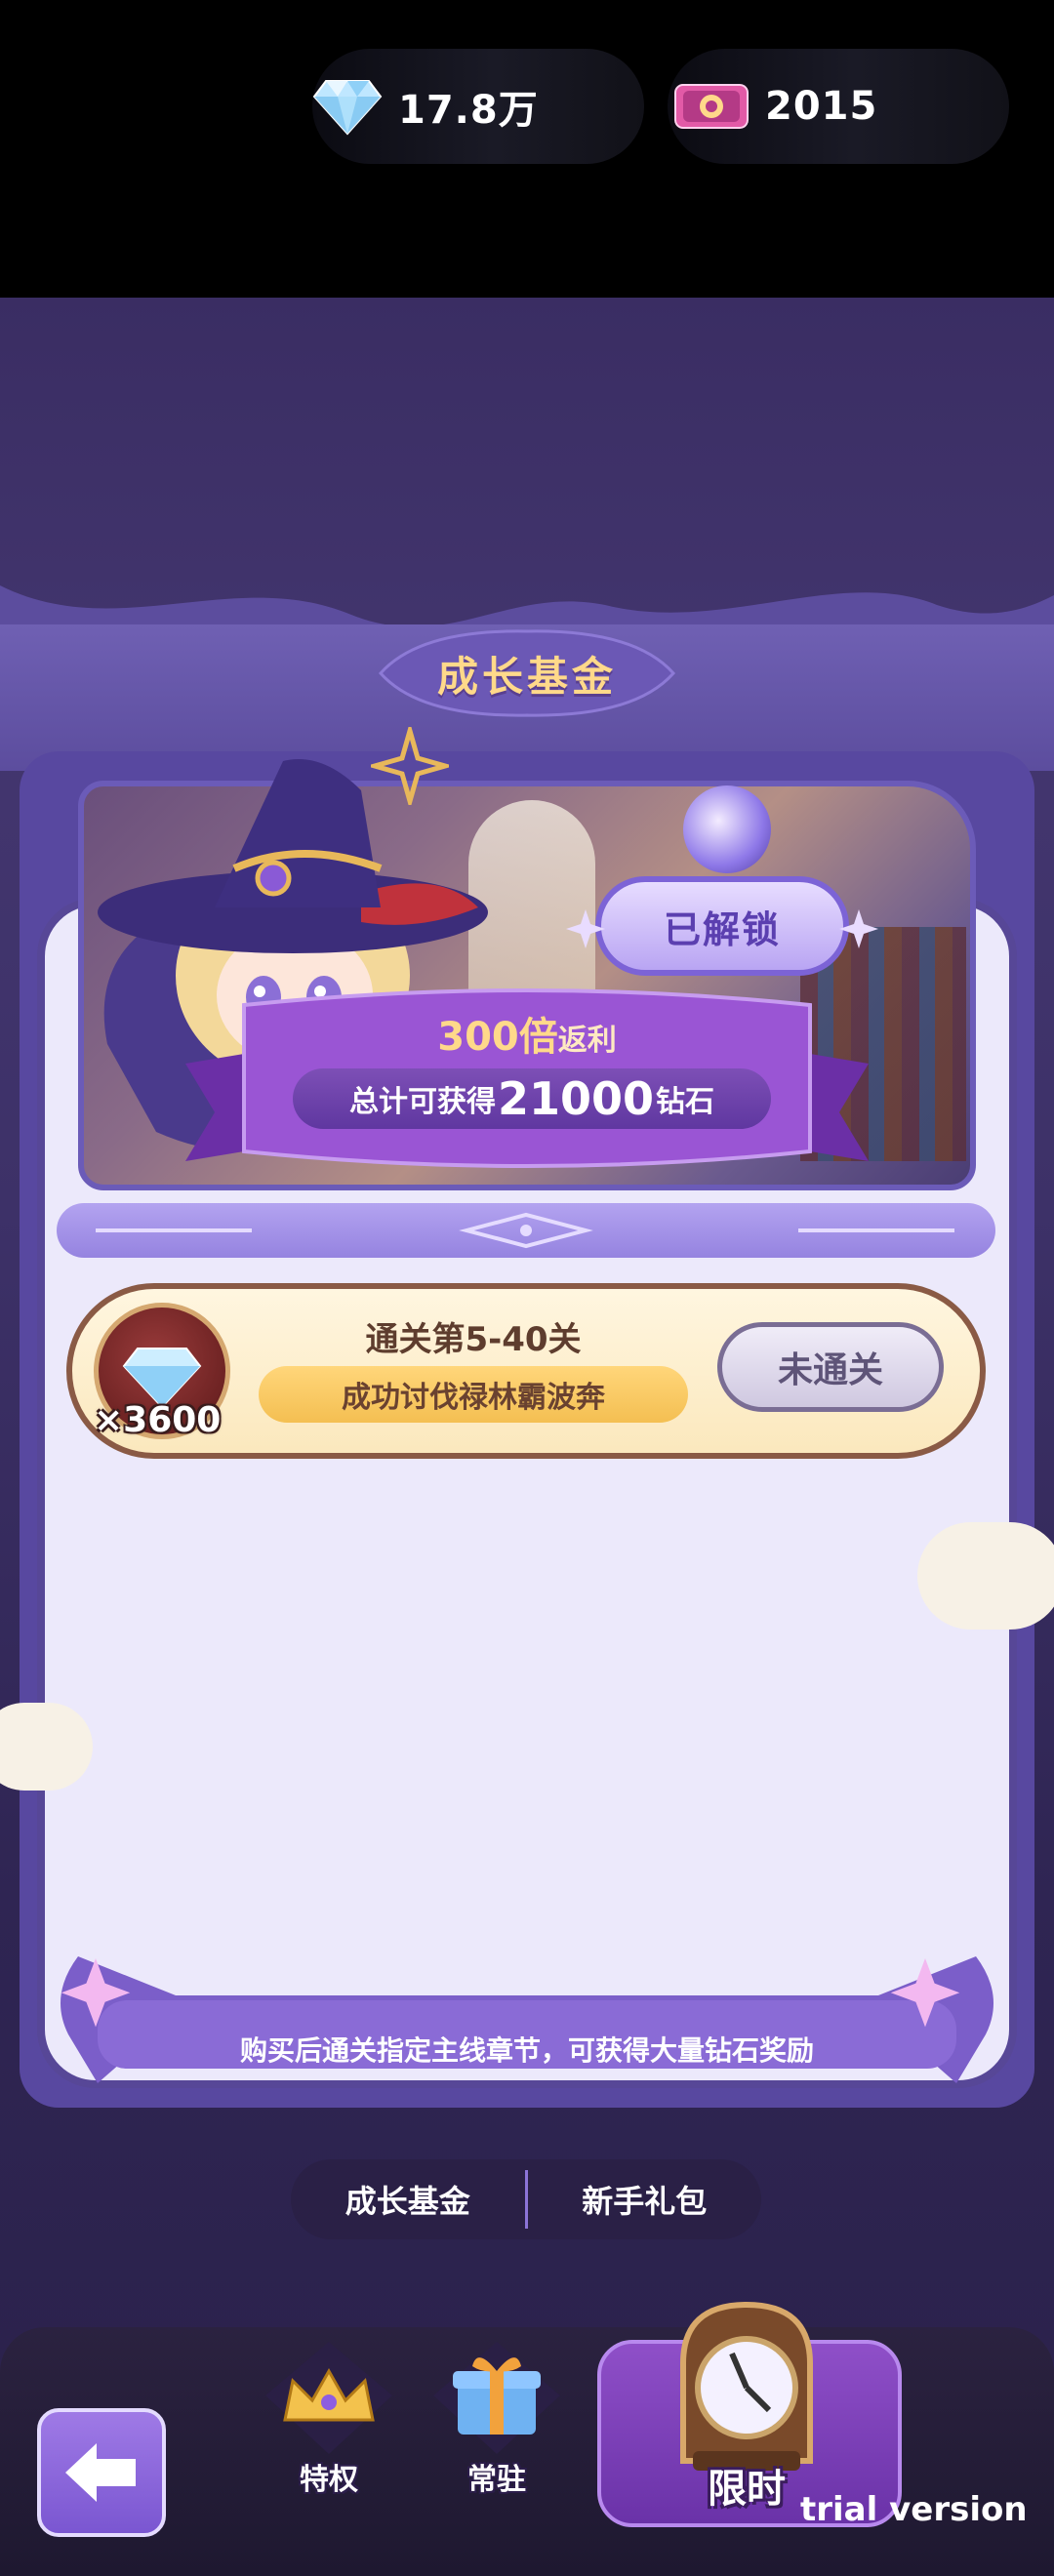 This screenshot has width=1054, height=2576. I want to click on diamond-counter: 17.8万, so click(478, 106).